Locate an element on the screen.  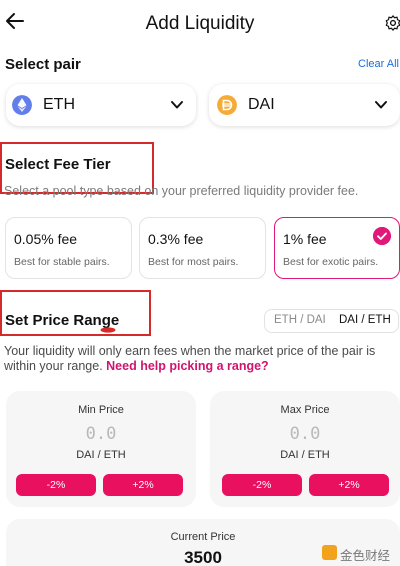
fee-tier-value: 0.05% fee is located at coordinates (46, 239).